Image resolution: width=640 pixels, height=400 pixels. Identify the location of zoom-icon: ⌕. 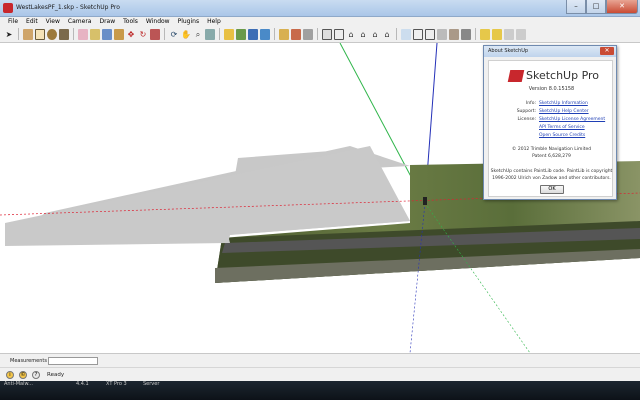
(198, 34).